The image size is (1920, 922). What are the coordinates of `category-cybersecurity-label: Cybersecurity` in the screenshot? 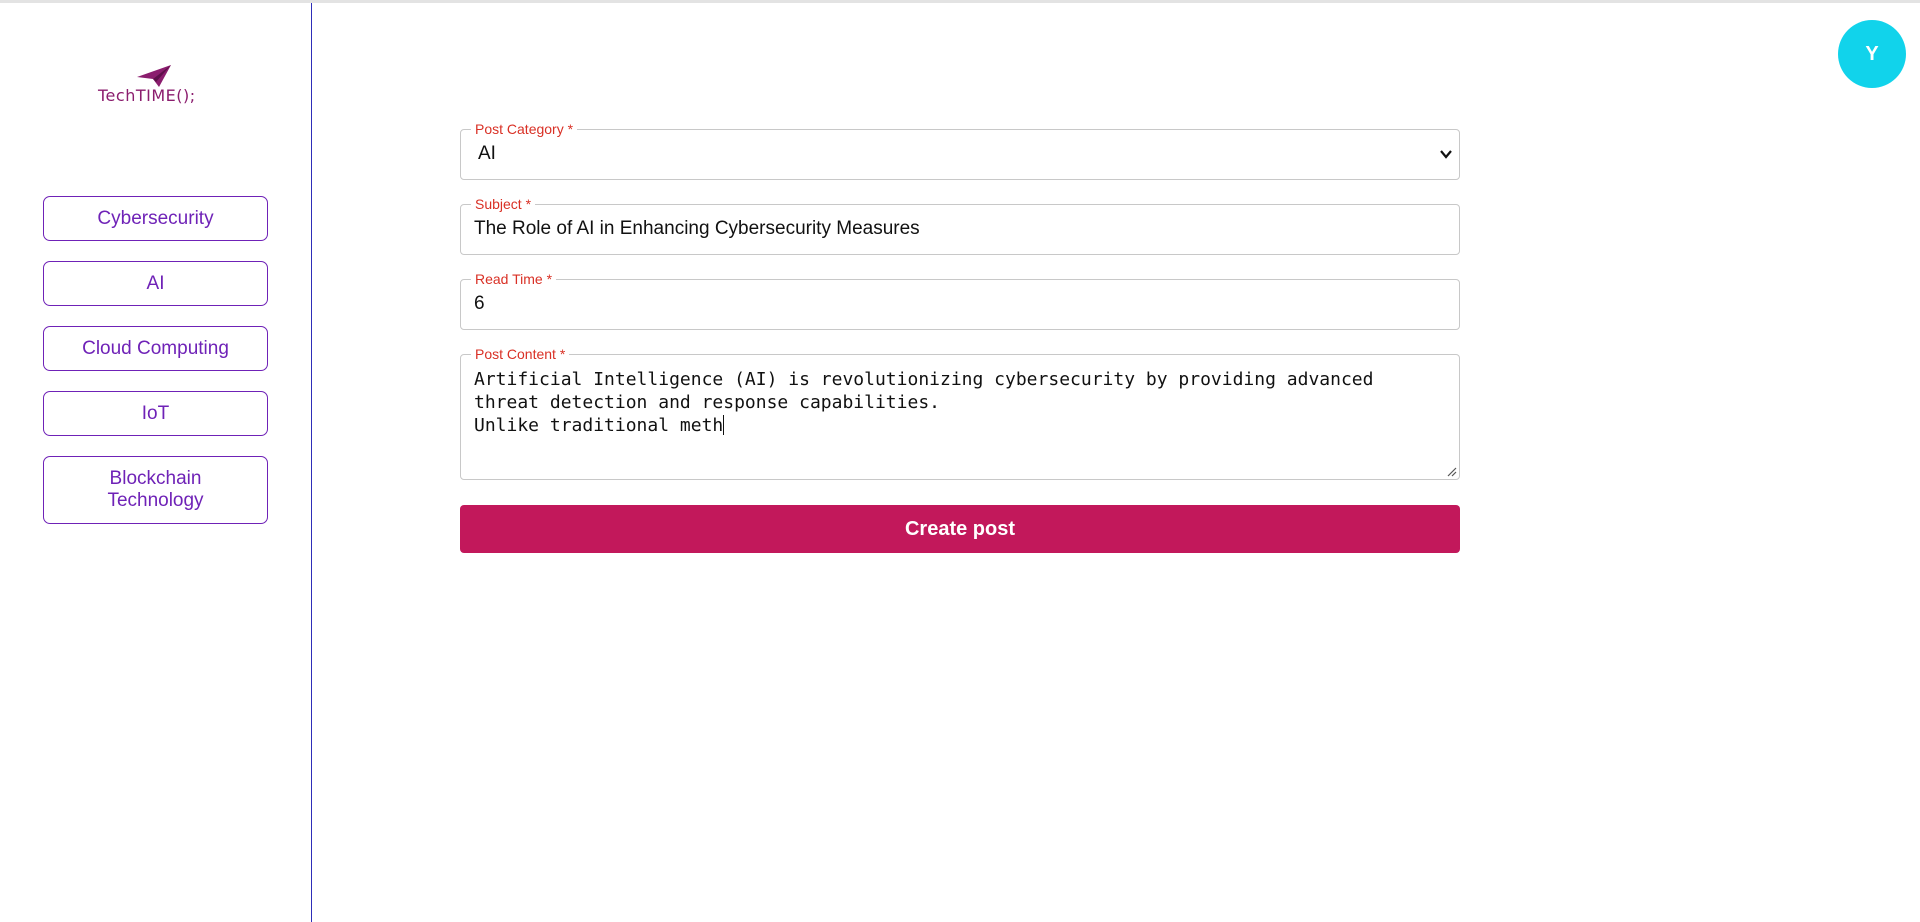 It's located at (155, 218).